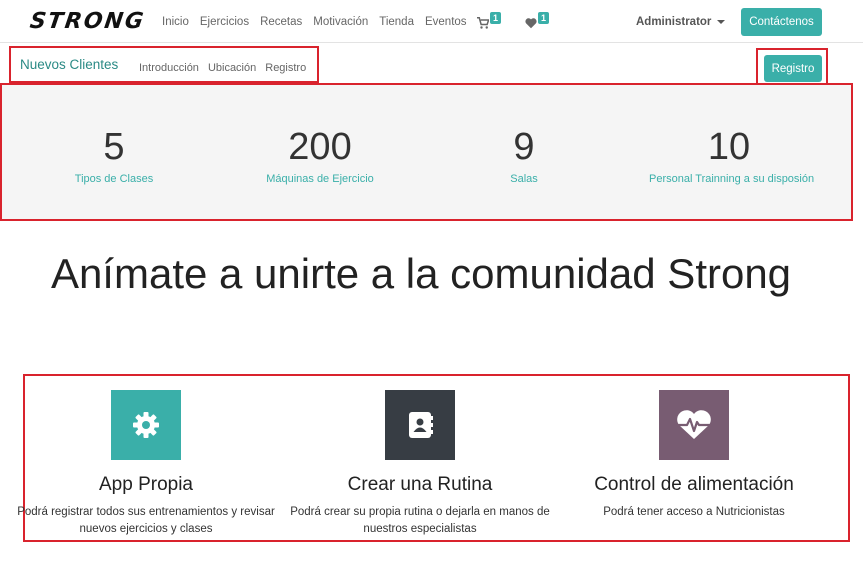  Describe the element at coordinates (340, 22) in the screenshot. I see `menu-item-motivacion: Motivación` at that location.